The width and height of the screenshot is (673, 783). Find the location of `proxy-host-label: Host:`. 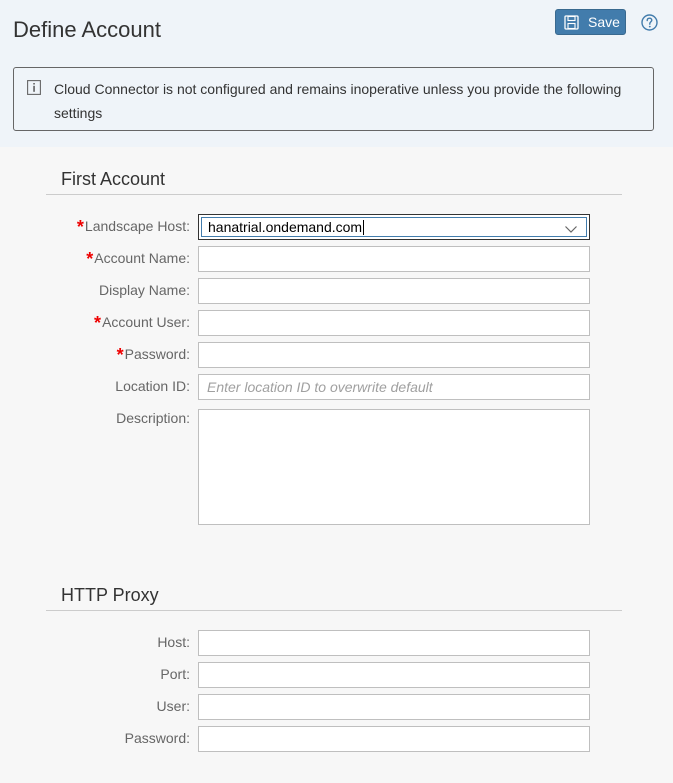

proxy-host-label: Host: is located at coordinates (173, 642).